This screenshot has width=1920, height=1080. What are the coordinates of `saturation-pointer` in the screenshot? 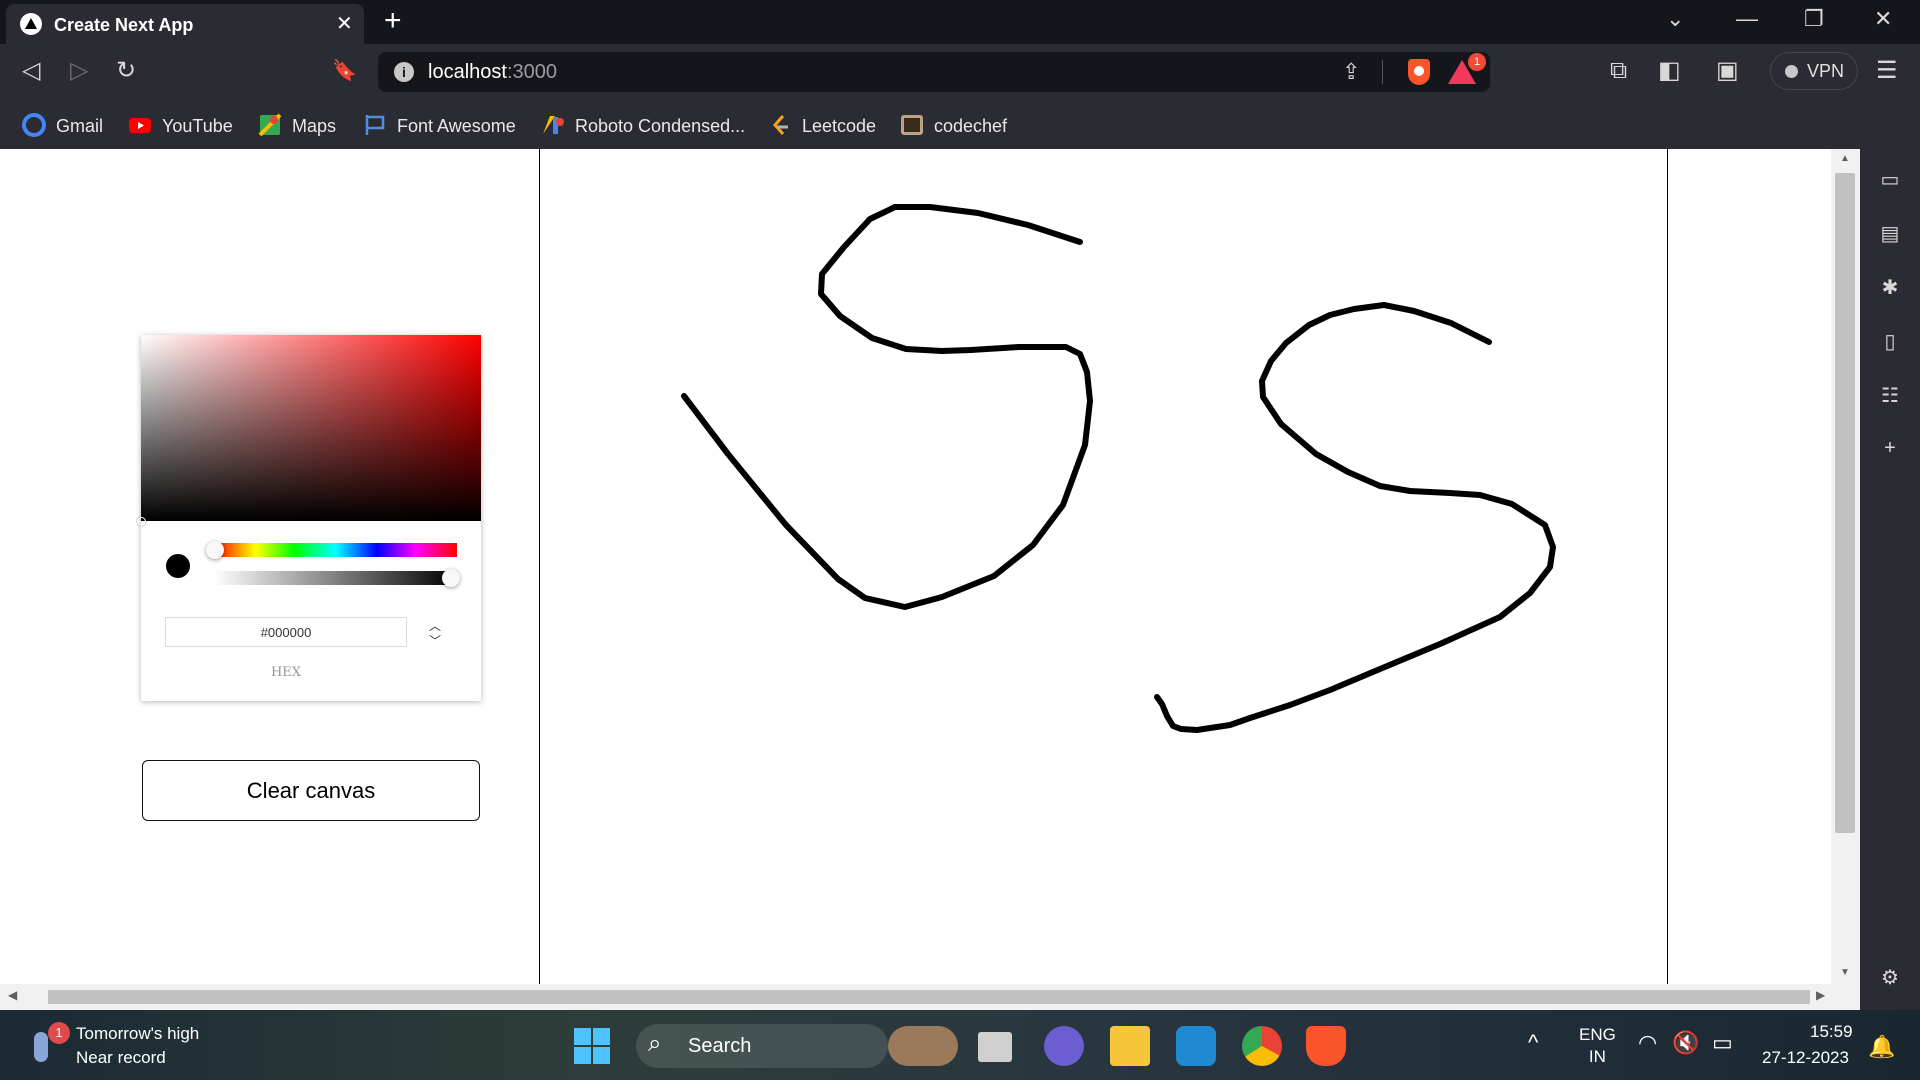 It's located at (141, 521).